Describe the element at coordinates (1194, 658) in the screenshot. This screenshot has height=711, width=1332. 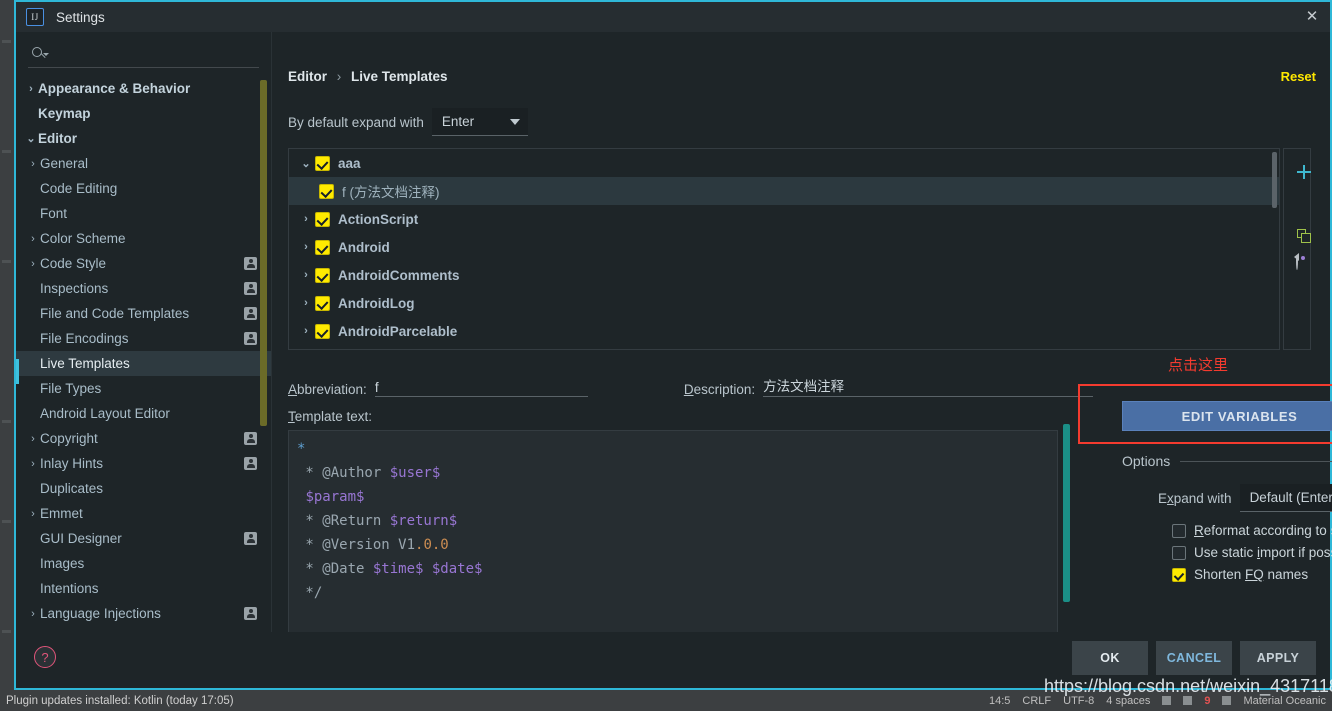
I see `cancel-button: CANCEL` at that location.